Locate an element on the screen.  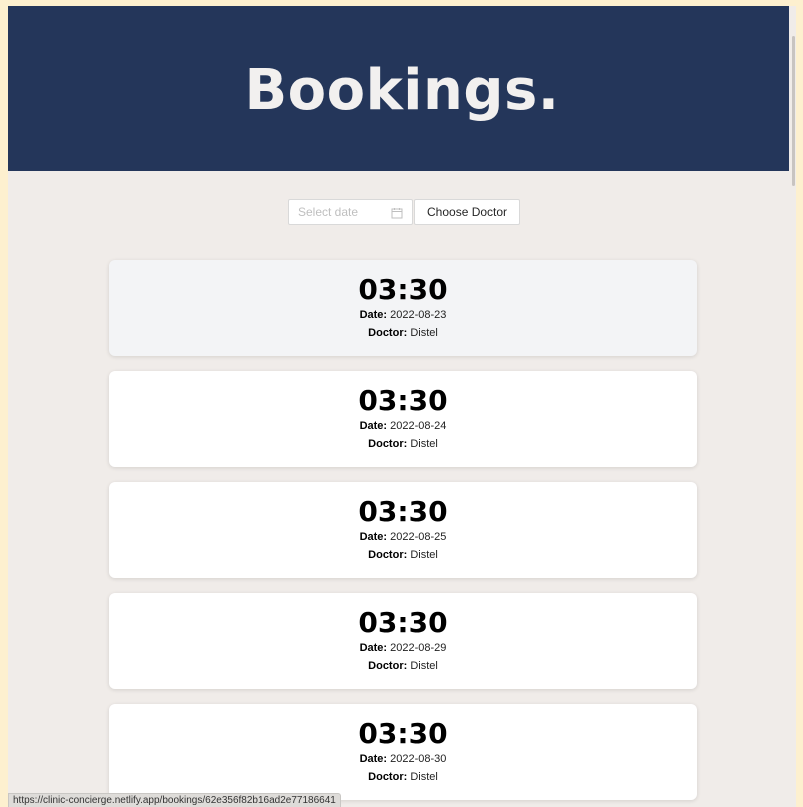
calendar-icon is located at coordinates (397, 212).